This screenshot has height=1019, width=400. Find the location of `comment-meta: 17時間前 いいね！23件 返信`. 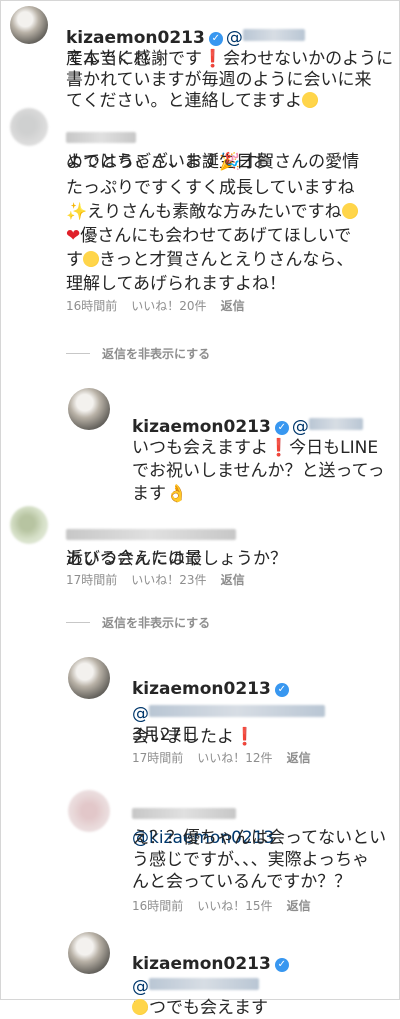

comment-meta: 17時間前 いいね！23件 返信 is located at coordinates (155, 579).